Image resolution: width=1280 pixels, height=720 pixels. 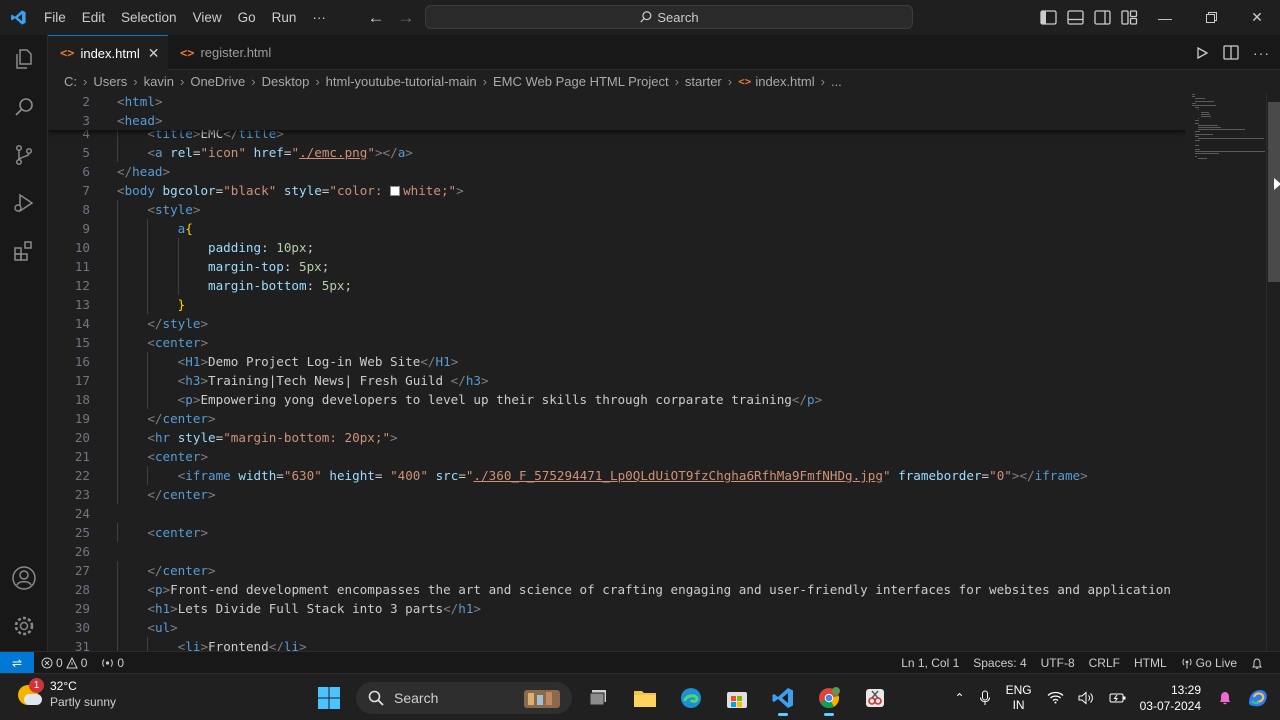 What do you see at coordinates (247, 17) in the screenshot?
I see `menu-go: Go` at bounding box center [247, 17].